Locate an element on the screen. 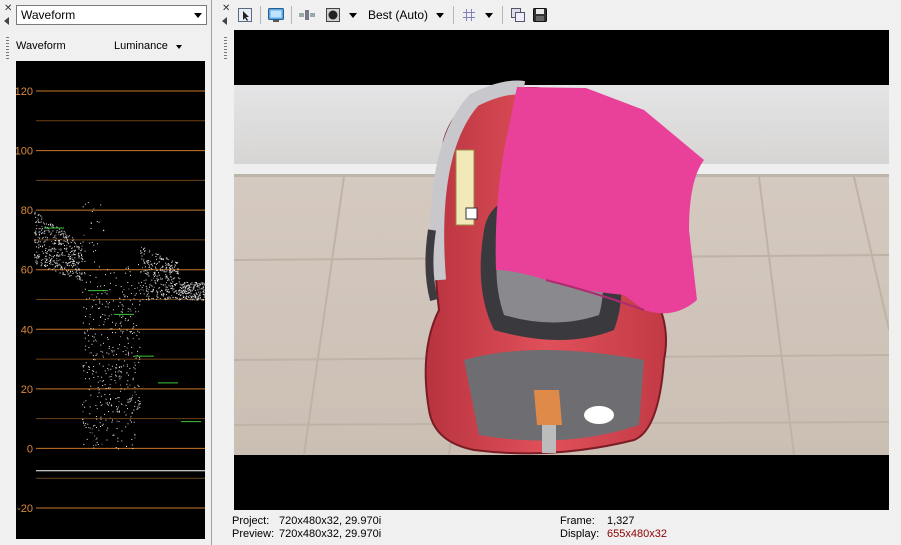  waveform-tick-label: -20 is located at coordinates (25, 509).